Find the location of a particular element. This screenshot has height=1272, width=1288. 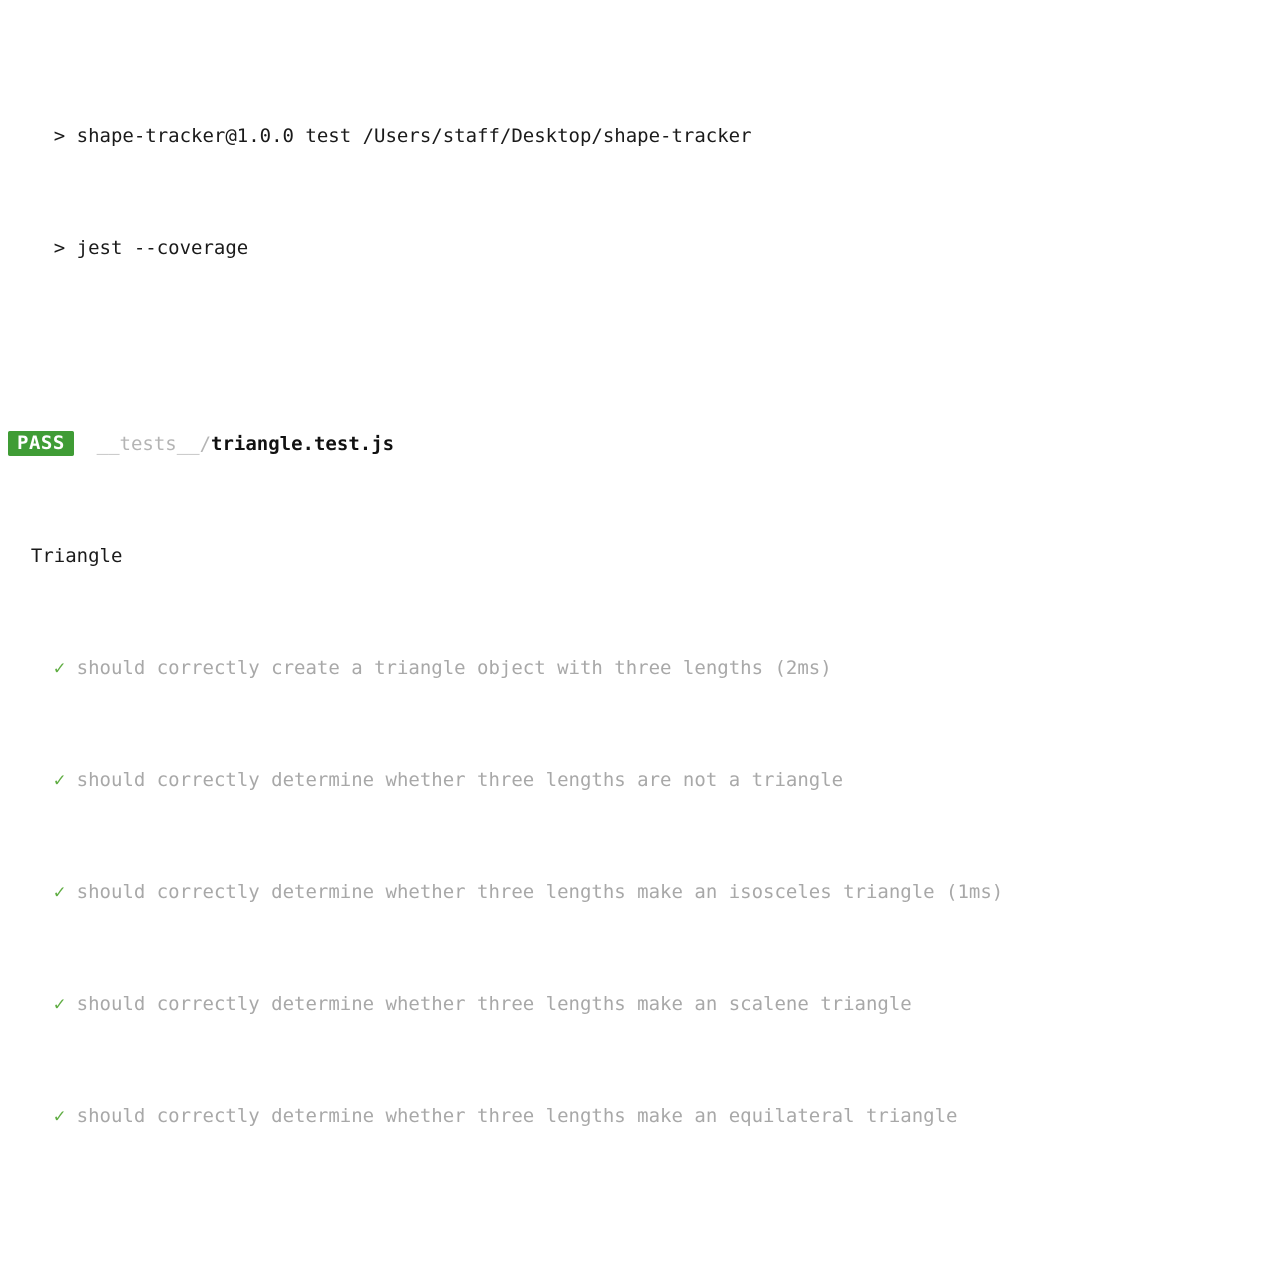

describe-block: Triangle is located at coordinates (648, 556).